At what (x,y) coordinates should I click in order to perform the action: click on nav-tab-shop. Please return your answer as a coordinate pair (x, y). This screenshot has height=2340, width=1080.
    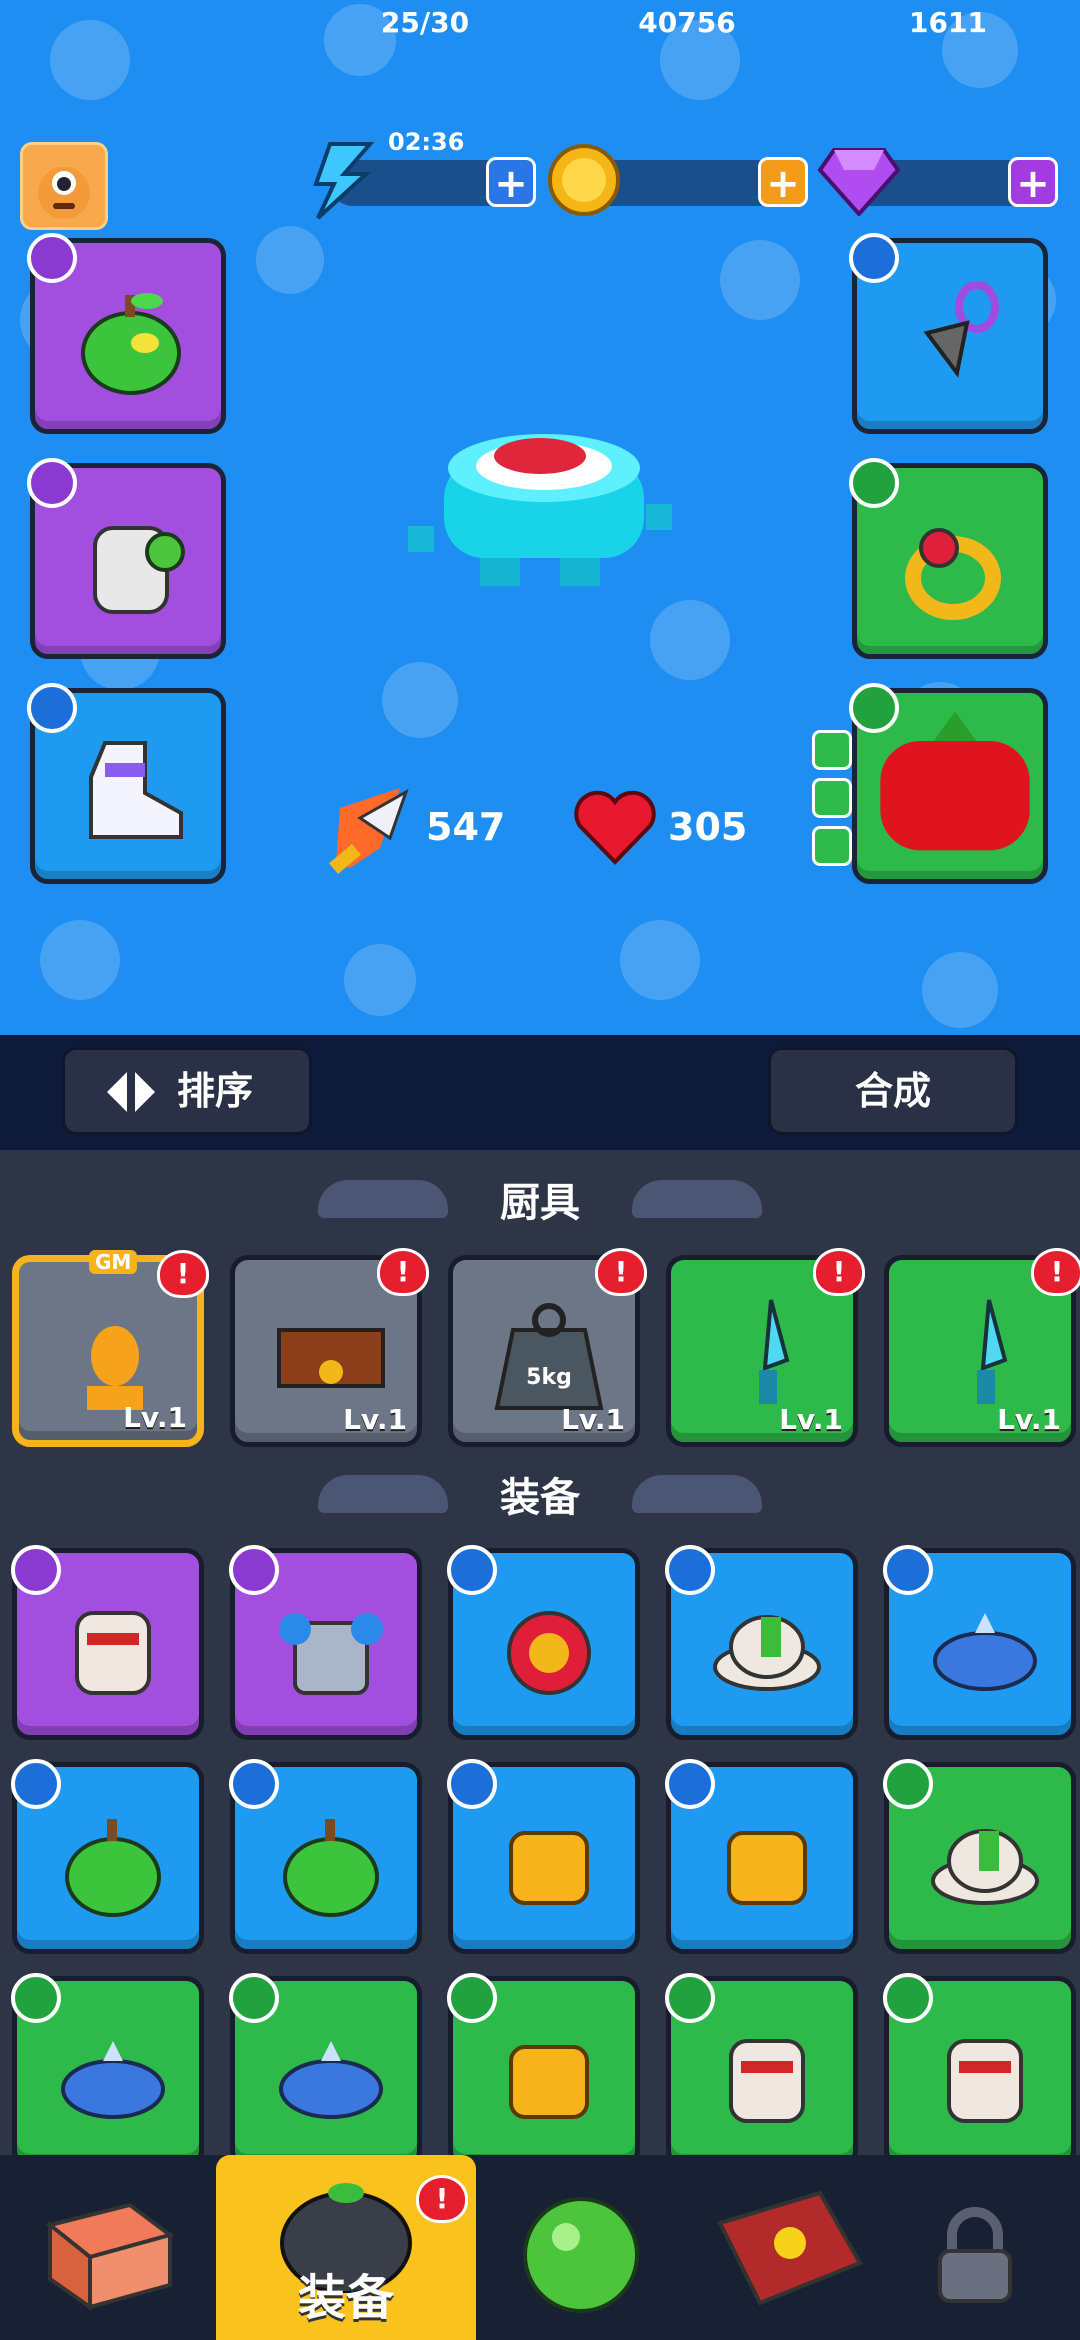
    Looking at the image, I should click on (108, 2247).